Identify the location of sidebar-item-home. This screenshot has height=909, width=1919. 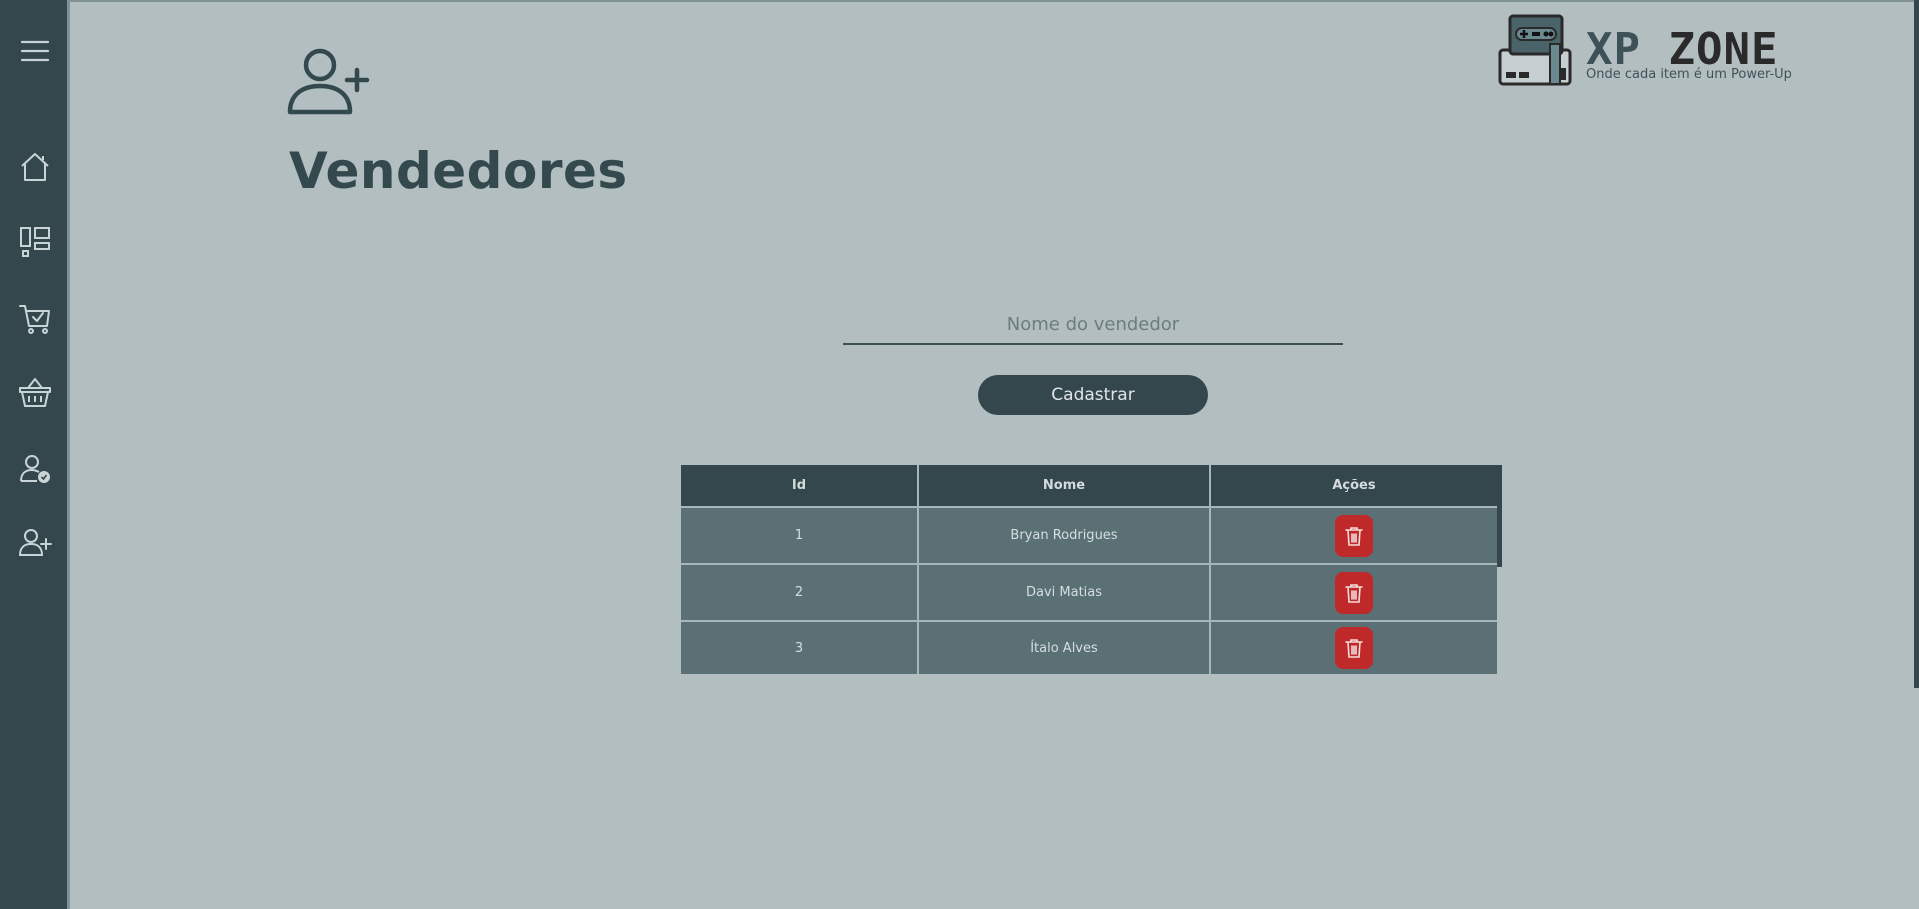
(35, 167).